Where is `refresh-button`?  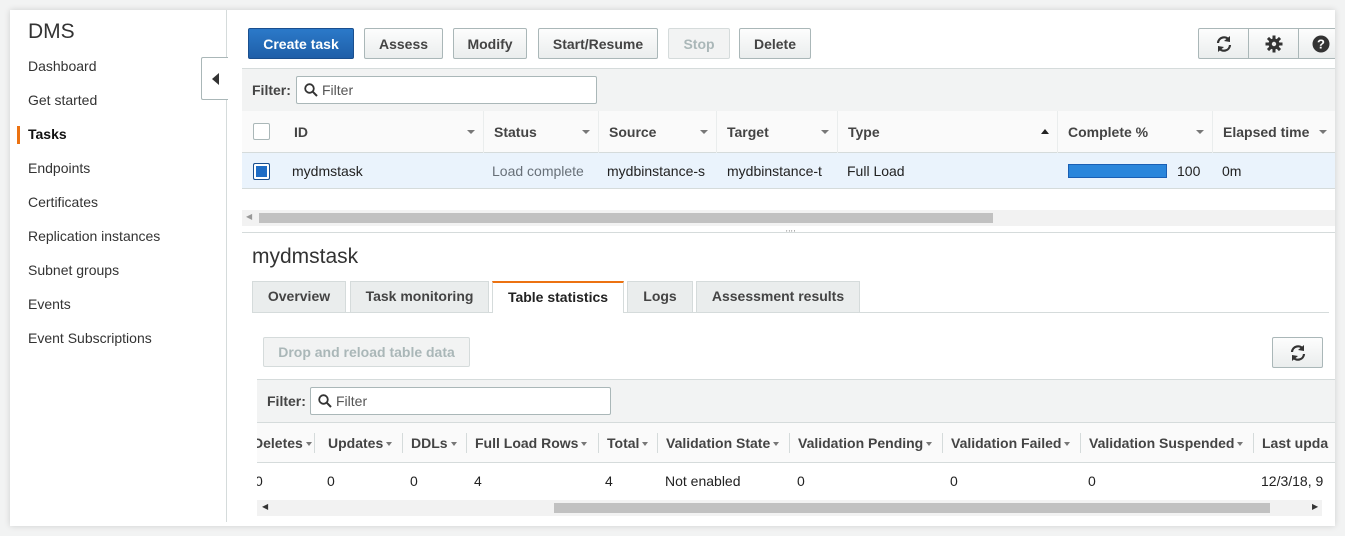 refresh-button is located at coordinates (1223, 43).